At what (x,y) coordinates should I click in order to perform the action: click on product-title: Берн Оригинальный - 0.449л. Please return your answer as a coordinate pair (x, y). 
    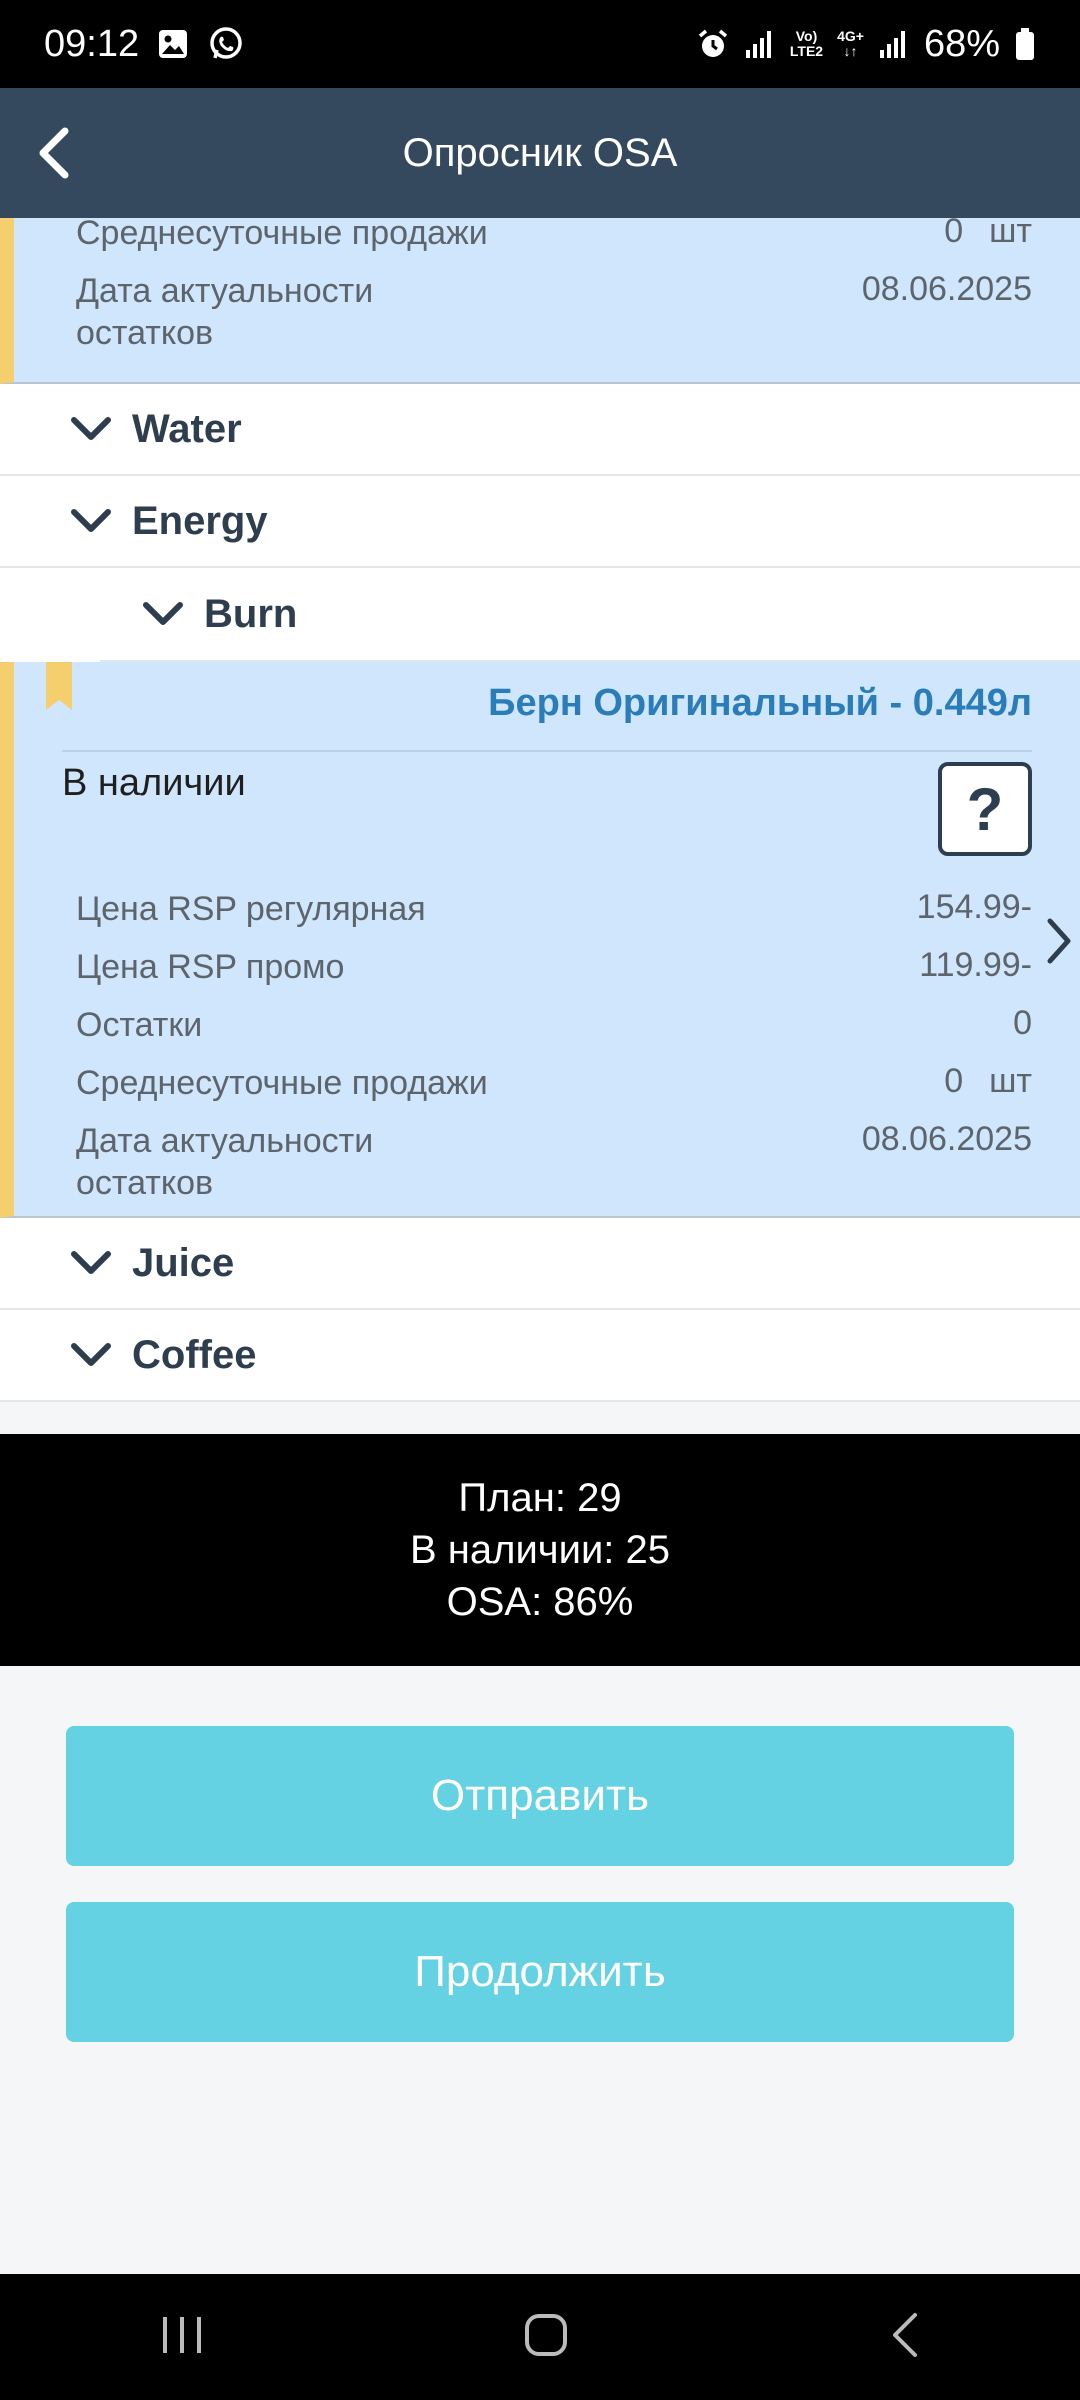
    Looking at the image, I should click on (760, 703).